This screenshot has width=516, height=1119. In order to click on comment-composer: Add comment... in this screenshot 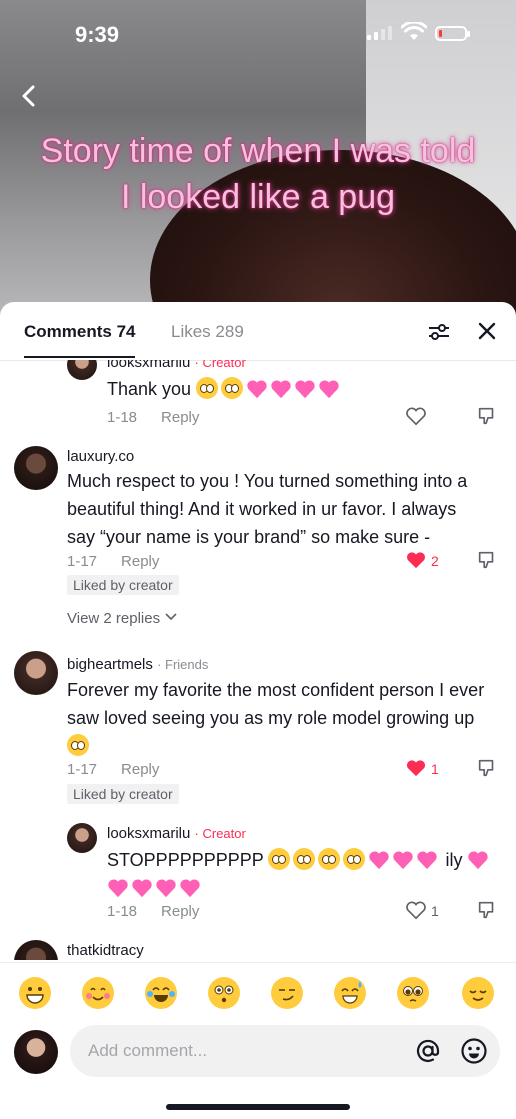, I will do `click(258, 1057)`.